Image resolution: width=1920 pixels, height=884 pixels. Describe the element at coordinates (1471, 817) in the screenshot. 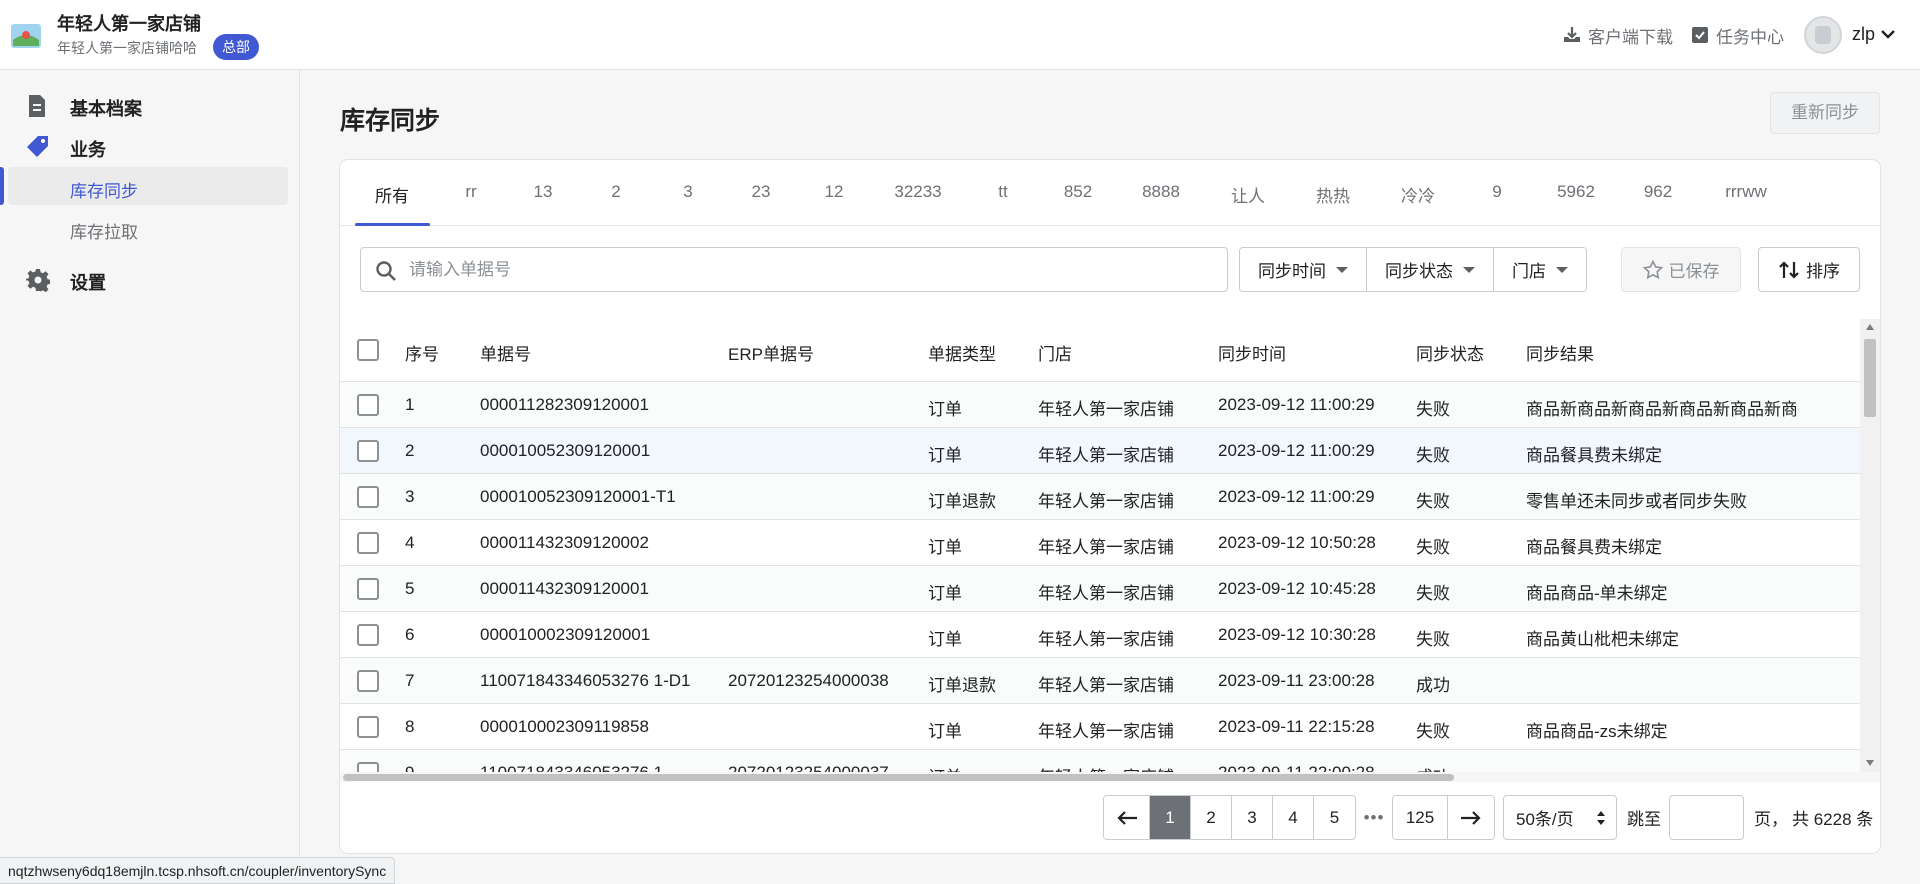

I see `next-page-button` at that location.